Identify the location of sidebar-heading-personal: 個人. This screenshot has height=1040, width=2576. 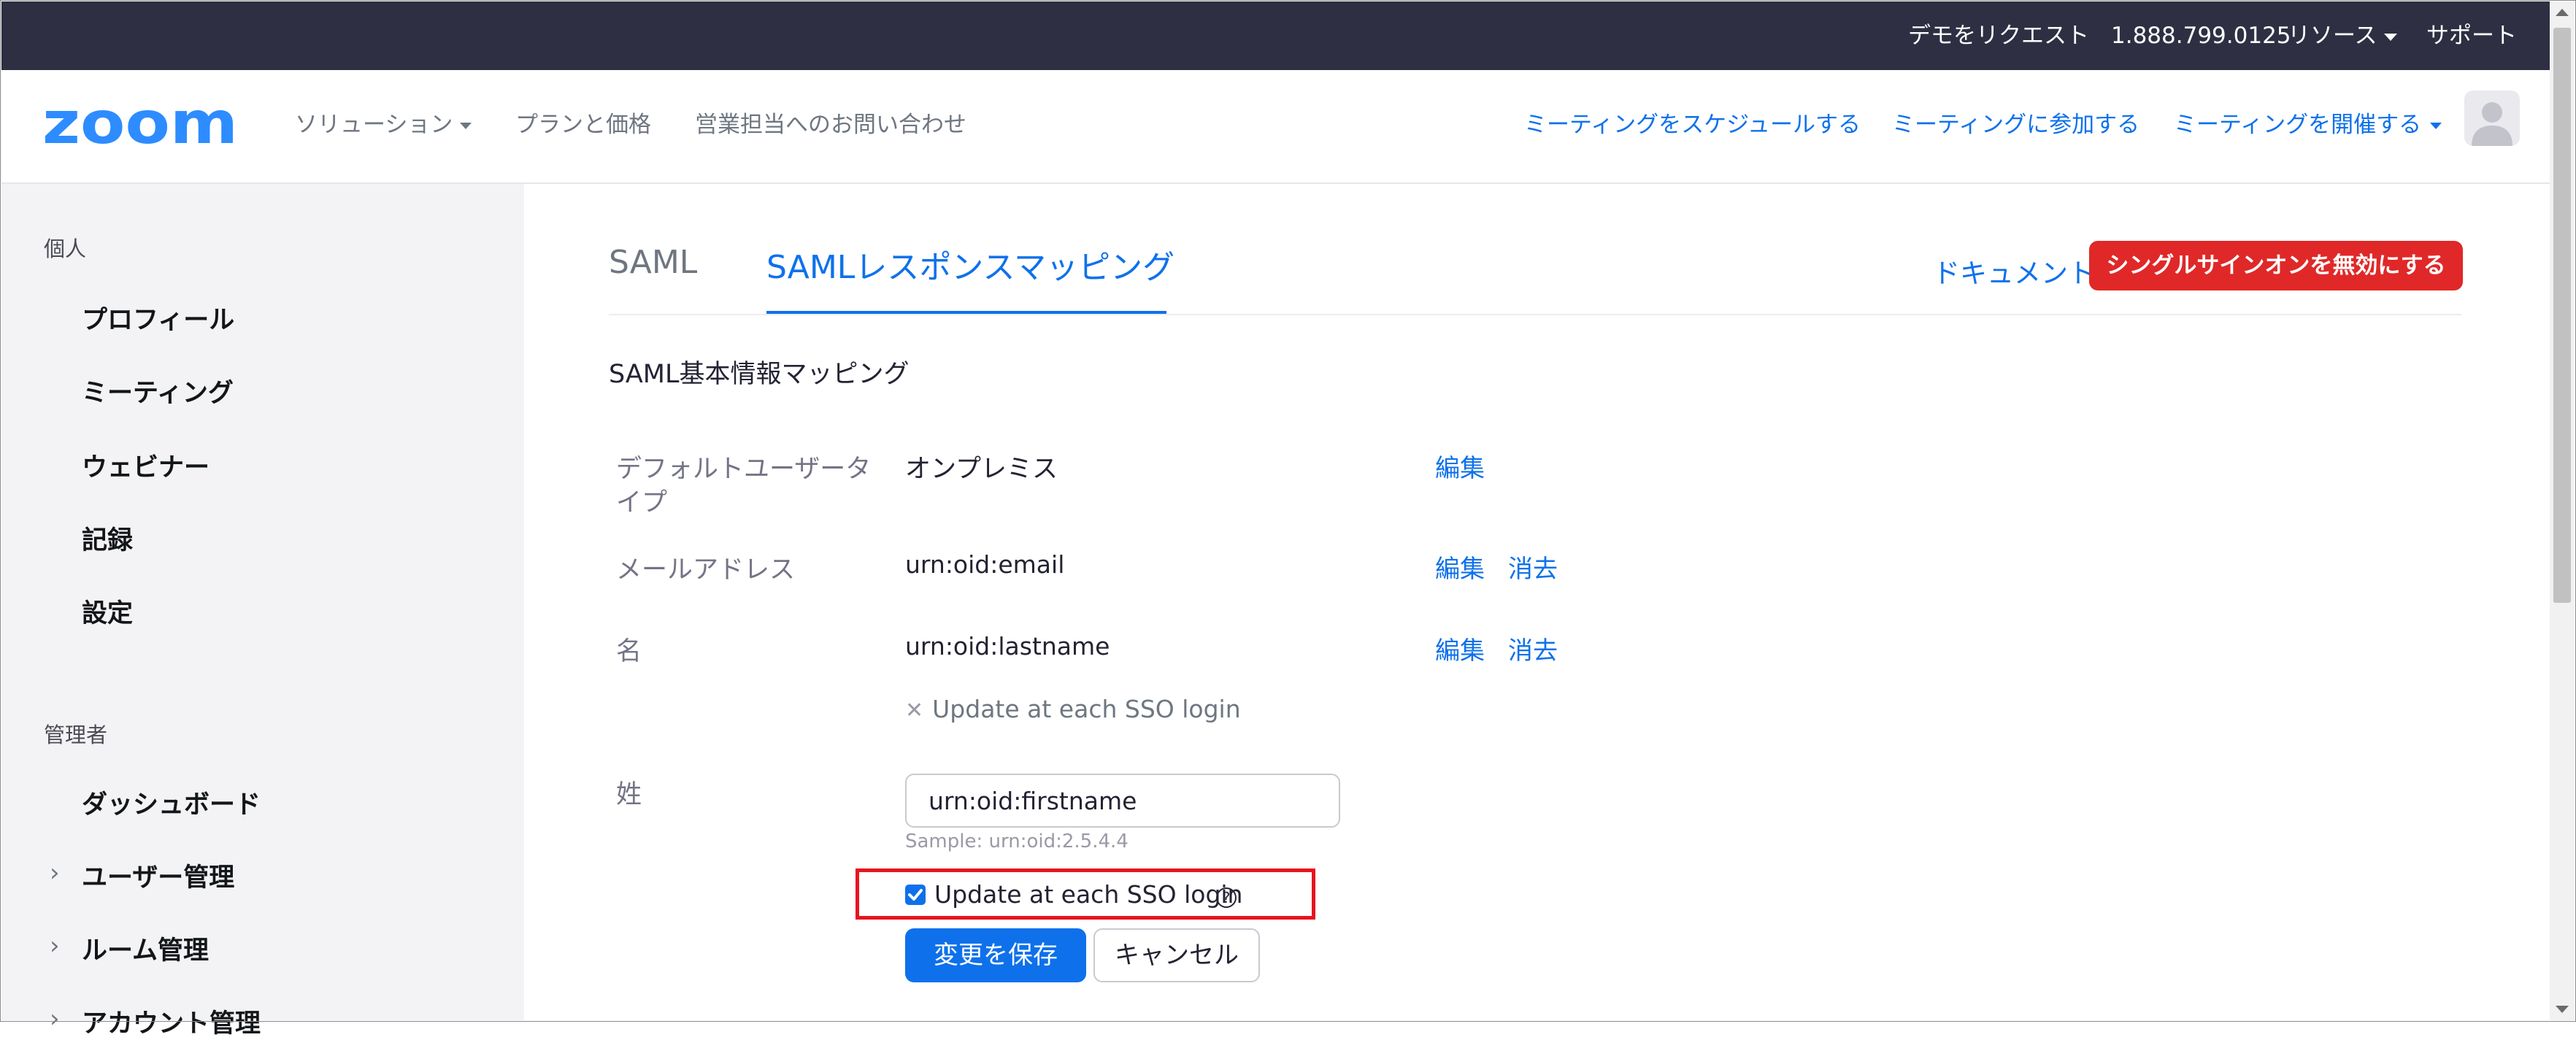
(65, 248).